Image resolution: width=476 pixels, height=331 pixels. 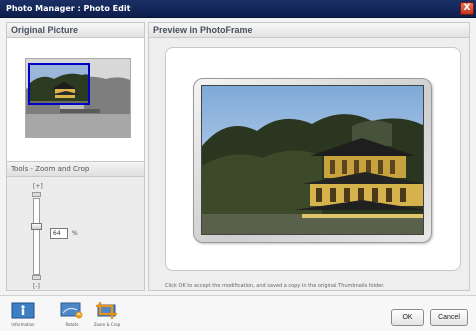 What do you see at coordinates (107, 310) in the screenshot?
I see `crop-icon` at bounding box center [107, 310].